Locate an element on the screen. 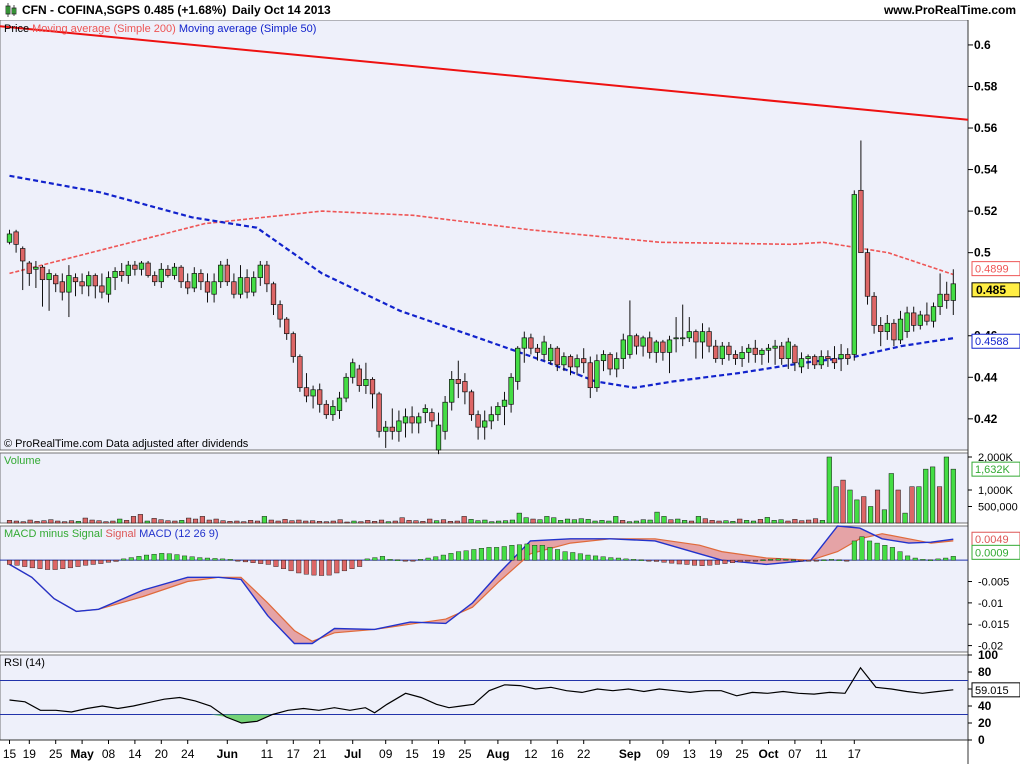 Image resolution: width=1020 pixels, height=764 pixels. rsi-tick-label: 100 is located at coordinates (988, 655).